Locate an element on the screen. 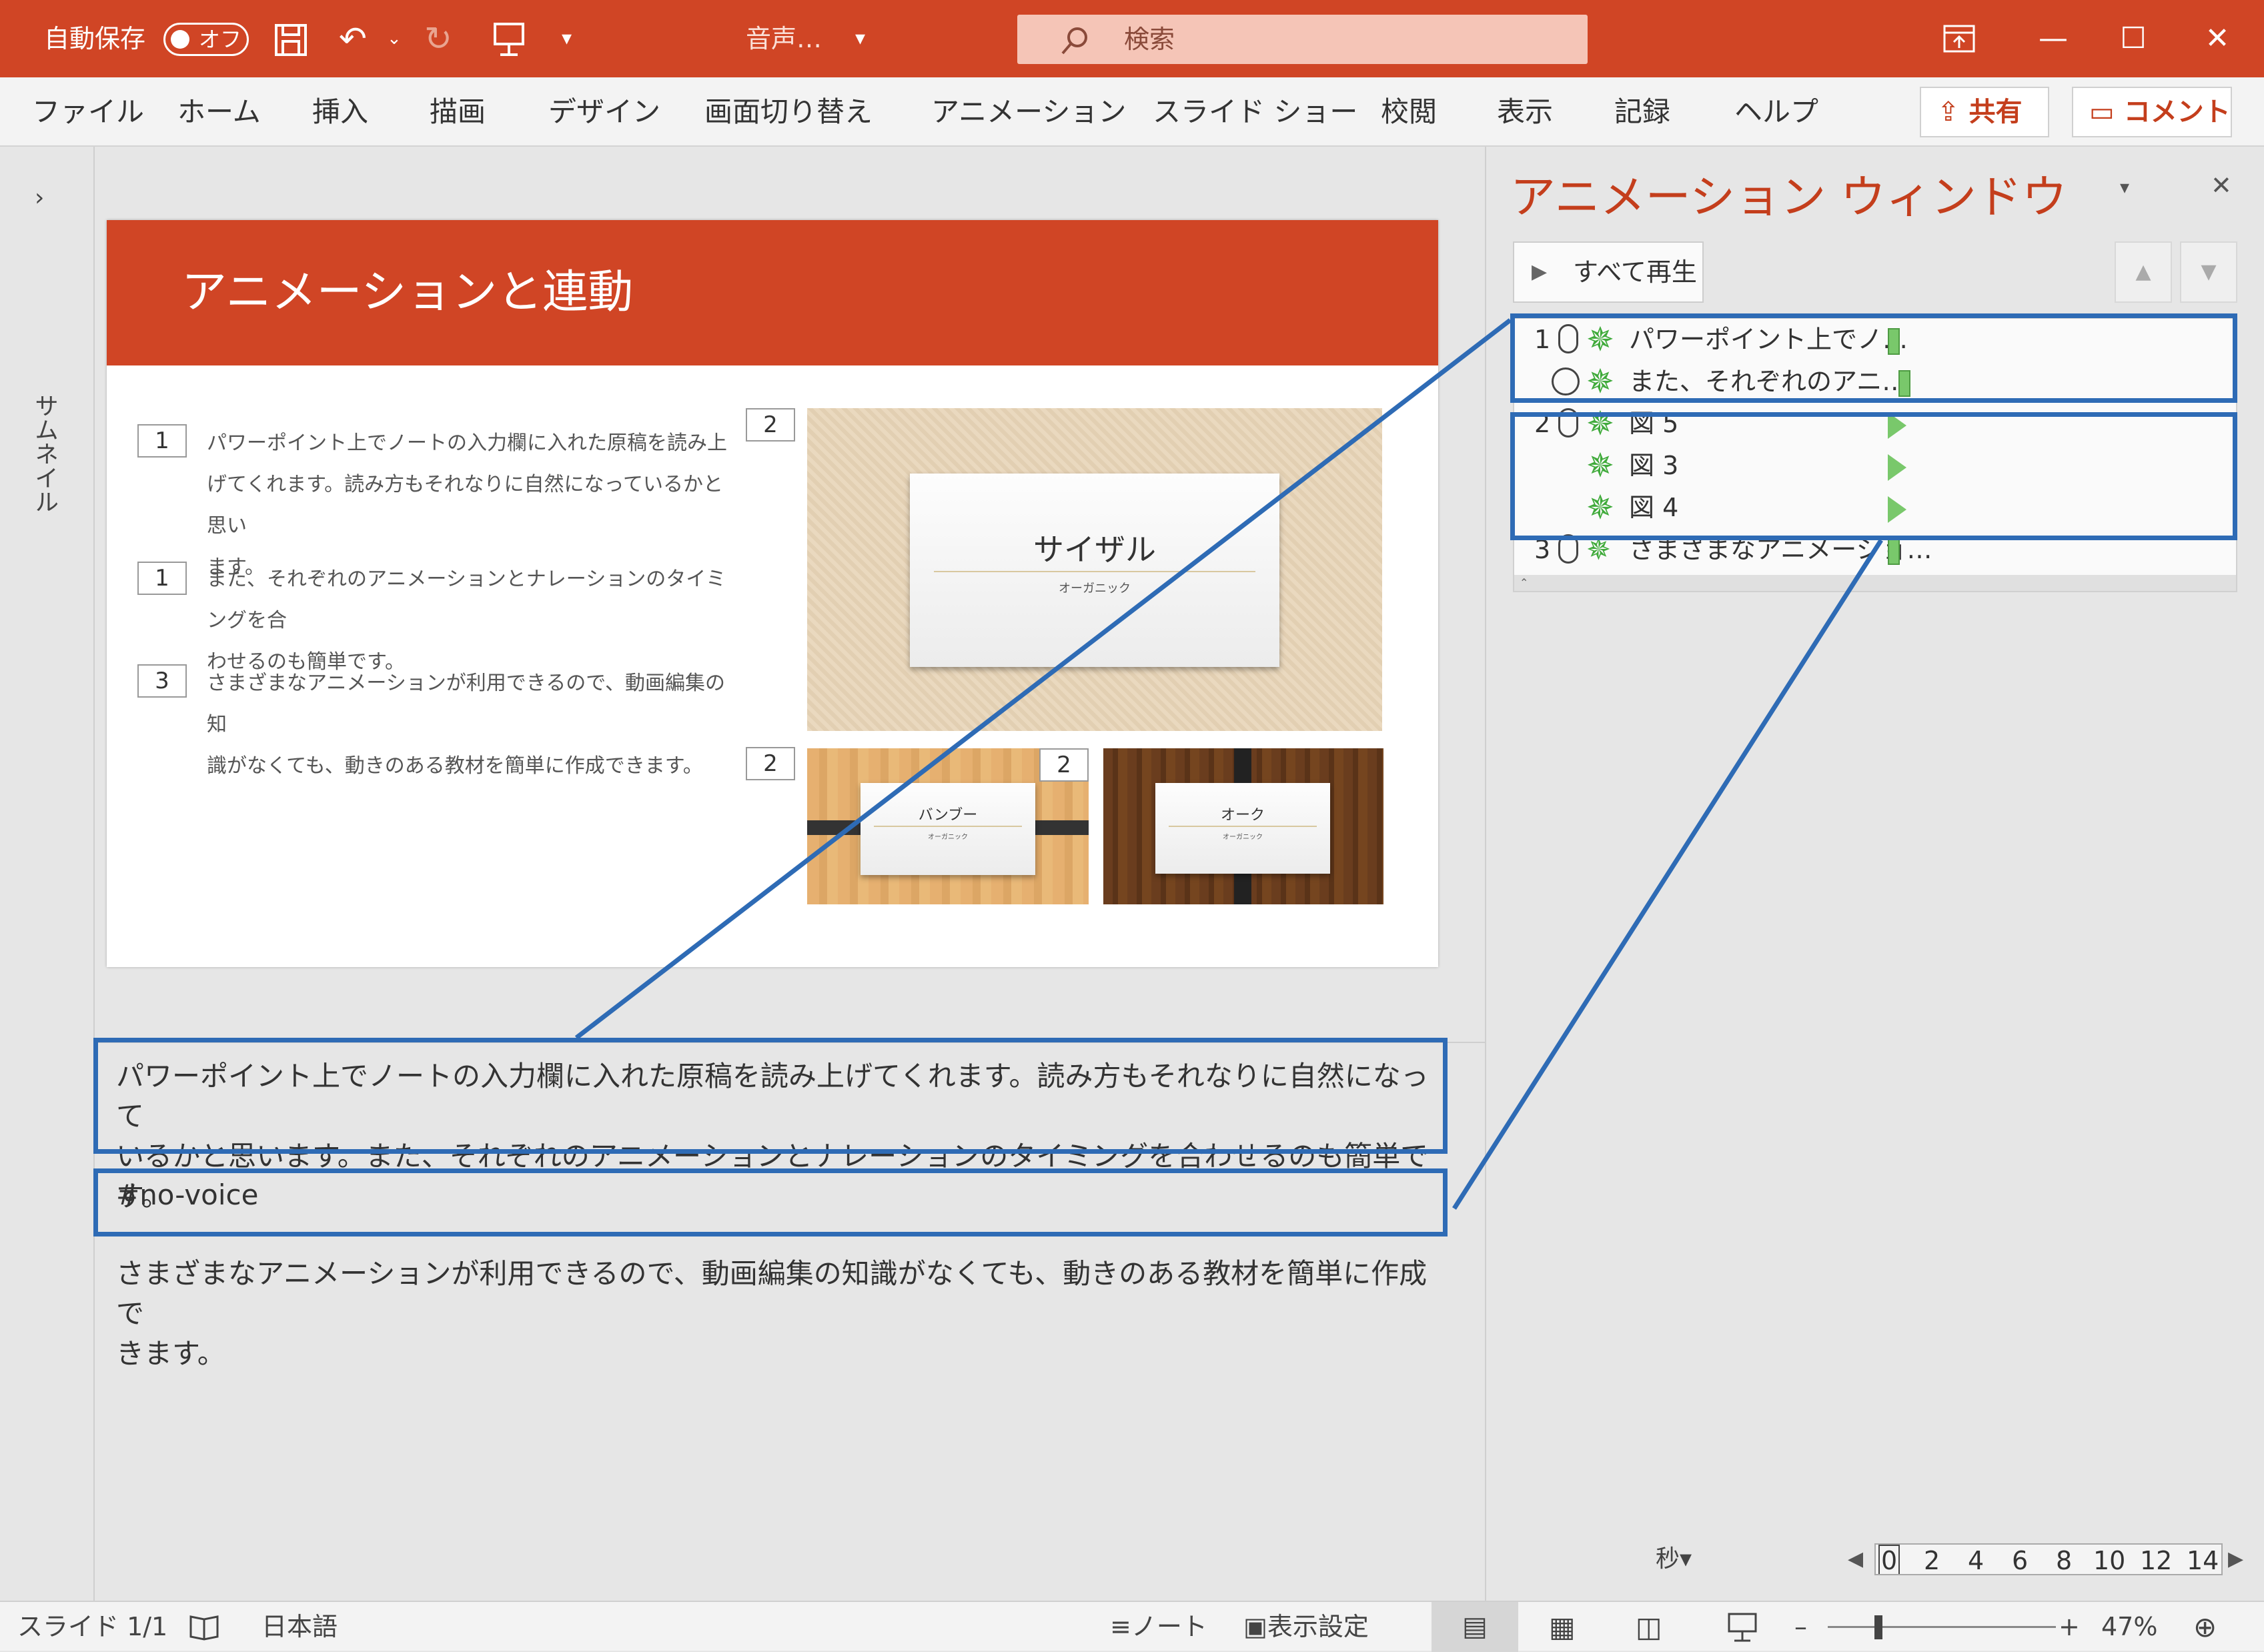 Image resolution: width=2264 pixels, height=1652 pixels. comment-button: ▭ コメント is located at coordinates (2152, 112).